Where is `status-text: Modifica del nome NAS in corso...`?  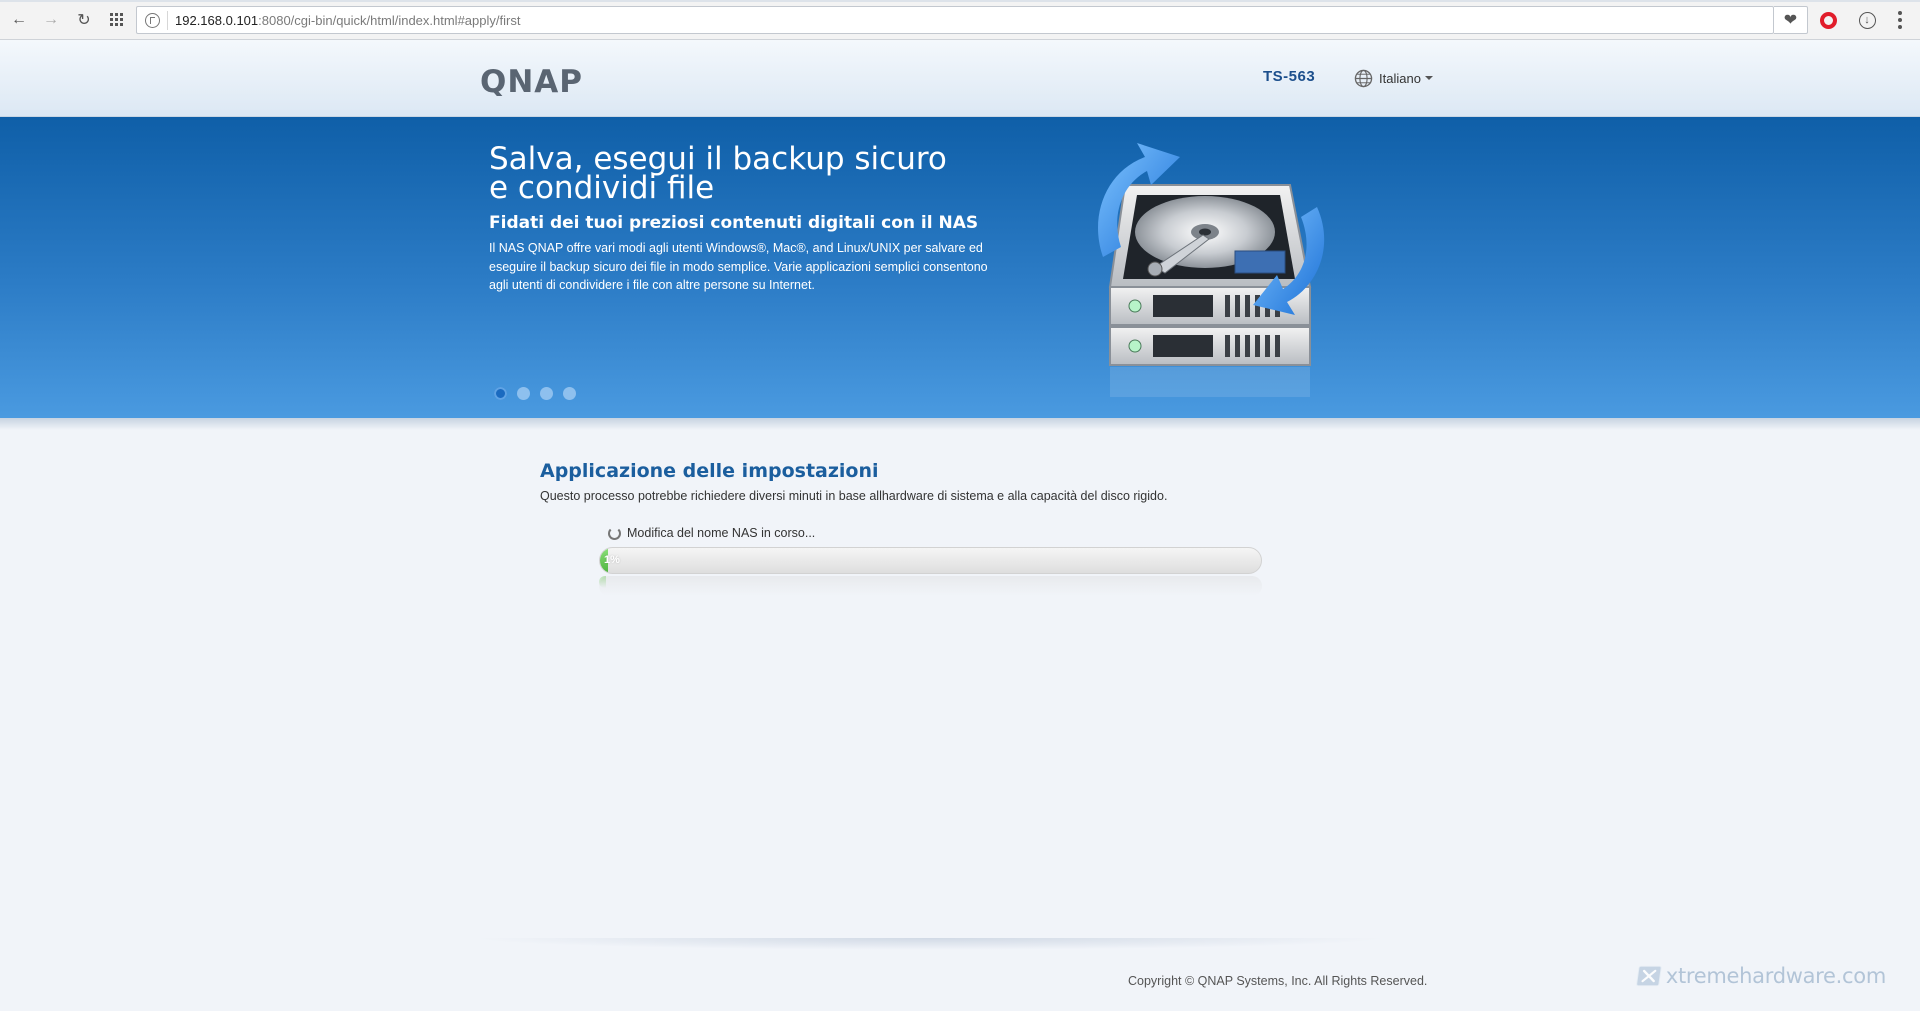 status-text: Modifica del nome NAS in corso... is located at coordinates (721, 533).